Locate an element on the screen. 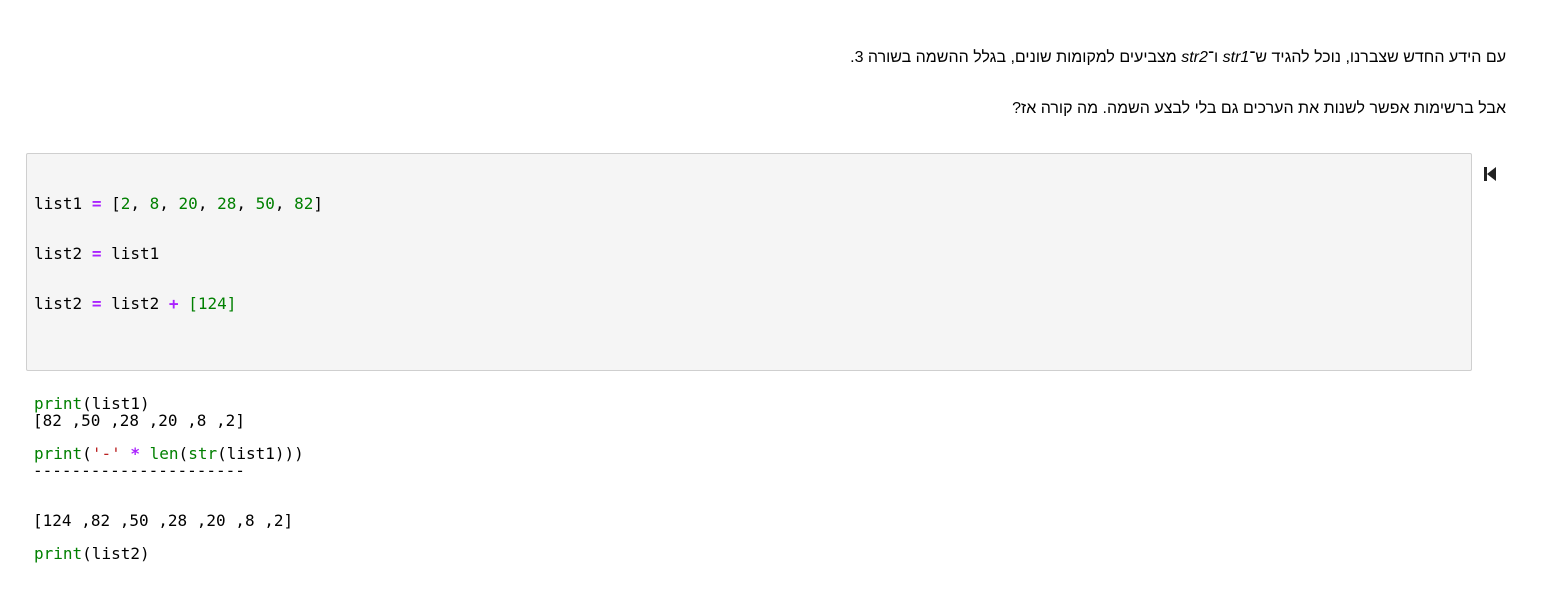 The height and width of the screenshot is (616, 1560). p1-start: עם הידע החדש שצברנו, נוכל להגיד ש־ is located at coordinates (1377, 57).